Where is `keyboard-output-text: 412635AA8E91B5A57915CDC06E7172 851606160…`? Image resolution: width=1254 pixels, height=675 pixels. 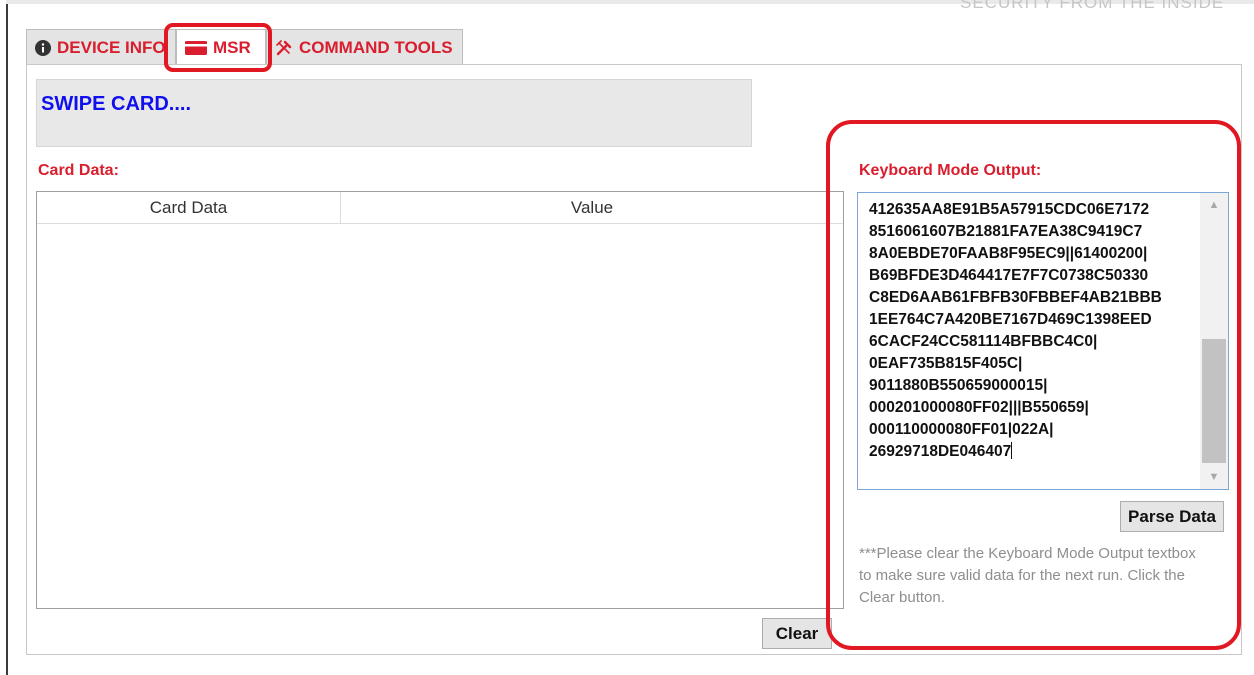
keyboard-output-text: 412635AA8E91B5A57915CDC06E7172 851606160… is located at coordinates (1015, 330).